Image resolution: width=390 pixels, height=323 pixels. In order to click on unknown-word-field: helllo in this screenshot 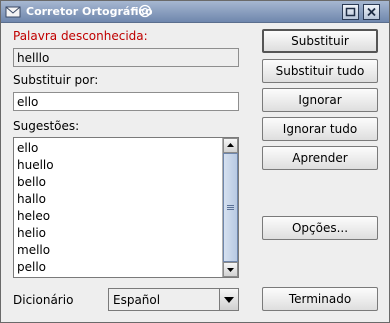, I will do `click(126, 57)`.